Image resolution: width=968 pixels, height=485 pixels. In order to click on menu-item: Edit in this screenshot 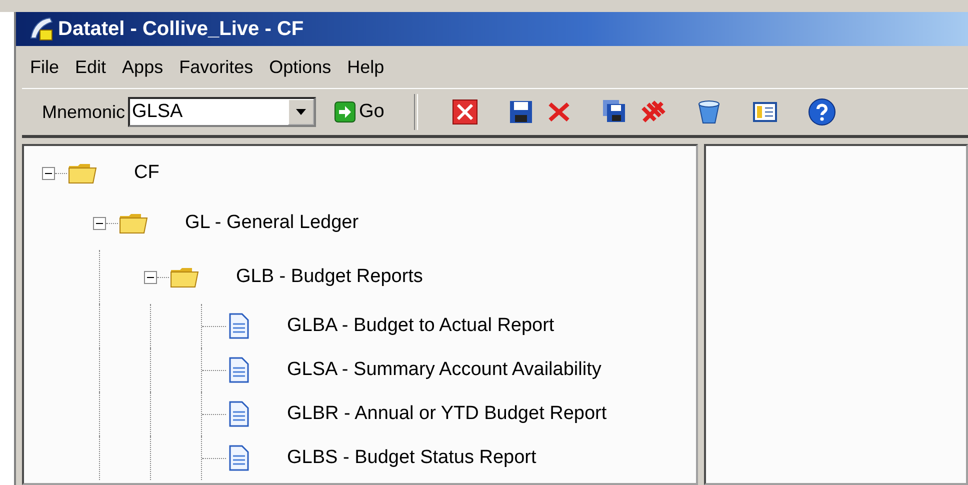, I will do `click(90, 67)`.